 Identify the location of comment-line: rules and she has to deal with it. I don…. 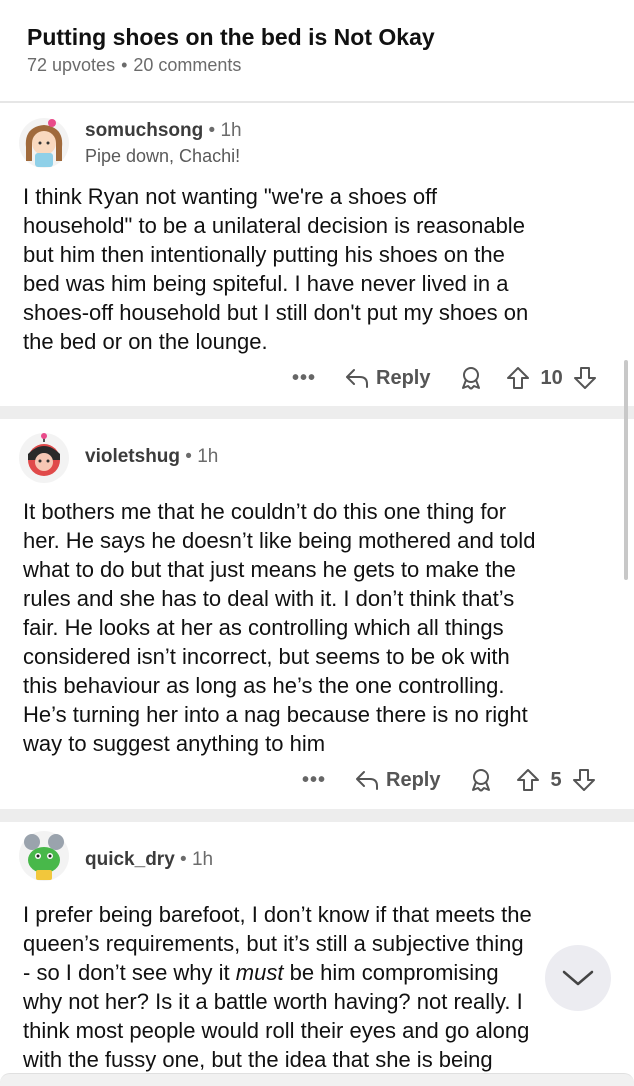
(269, 598).